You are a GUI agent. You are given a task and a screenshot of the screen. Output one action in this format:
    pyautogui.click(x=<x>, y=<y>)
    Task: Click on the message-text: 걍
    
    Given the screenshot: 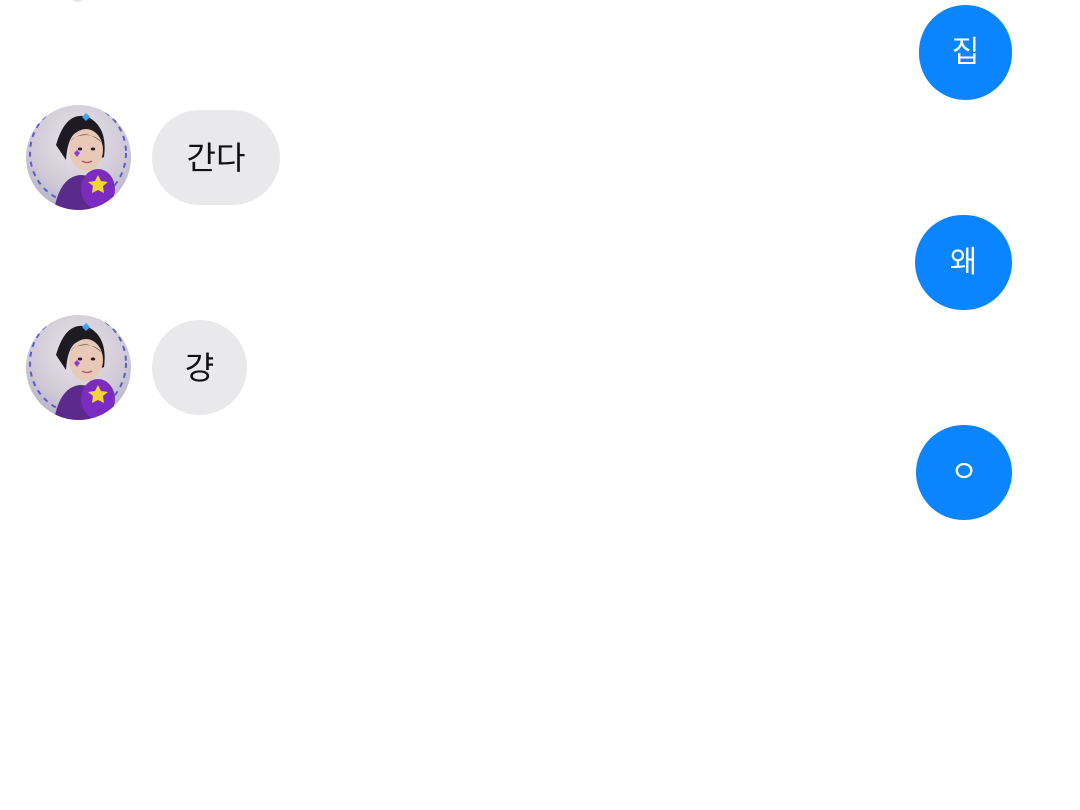 What is the action you would take?
    pyautogui.click(x=199, y=367)
    